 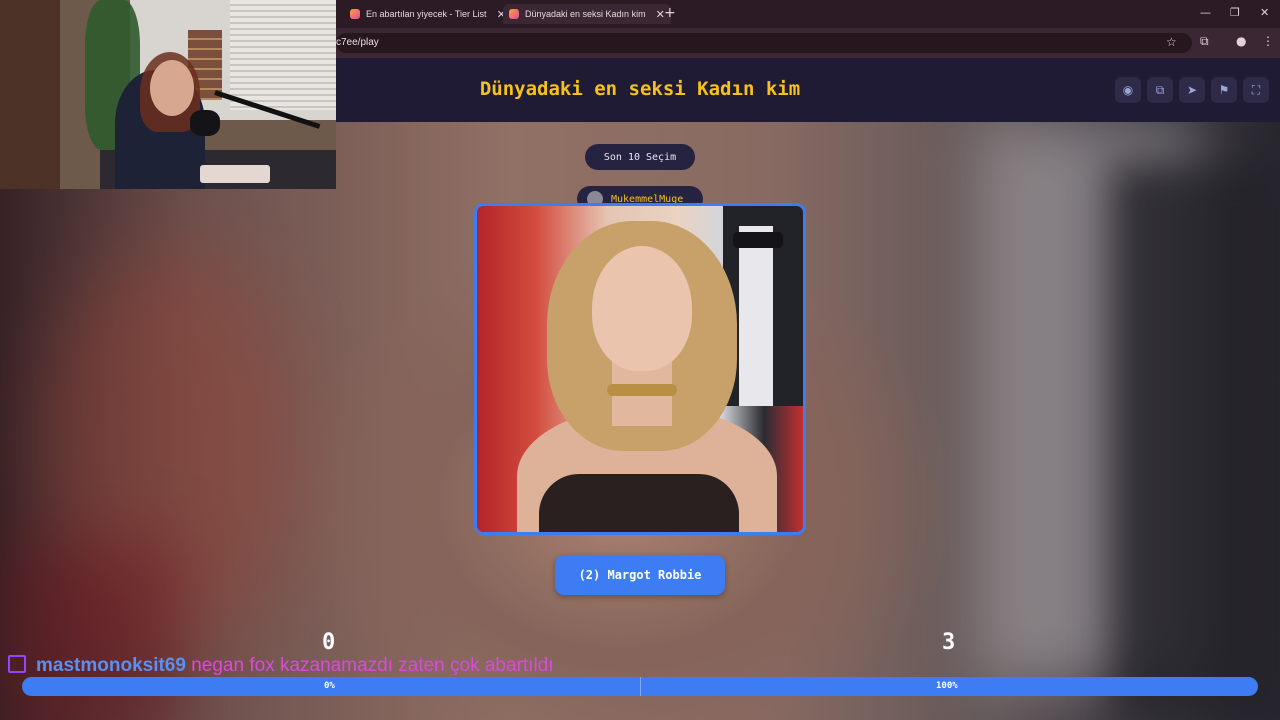 What do you see at coordinates (949, 642) in the screenshot?
I see `score-right: 3` at bounding box center [949, 642].